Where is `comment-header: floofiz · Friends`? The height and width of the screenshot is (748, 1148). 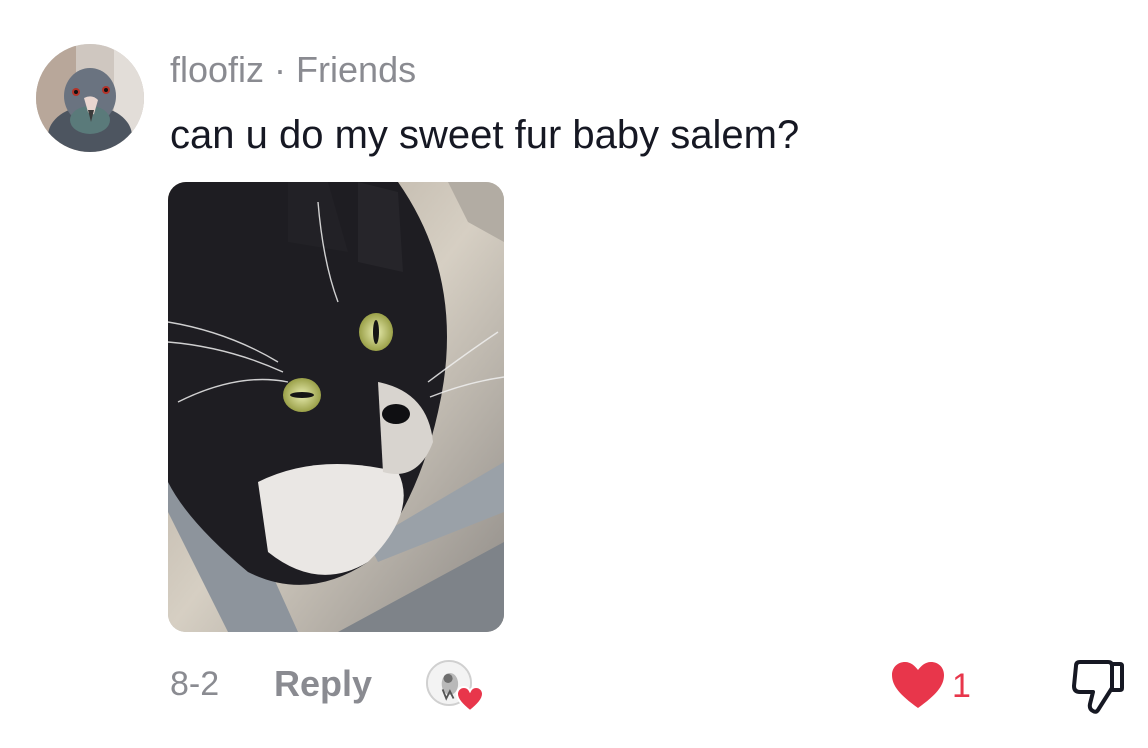
comment-header: floofiz · Friends is located at coordinates (293, 70).